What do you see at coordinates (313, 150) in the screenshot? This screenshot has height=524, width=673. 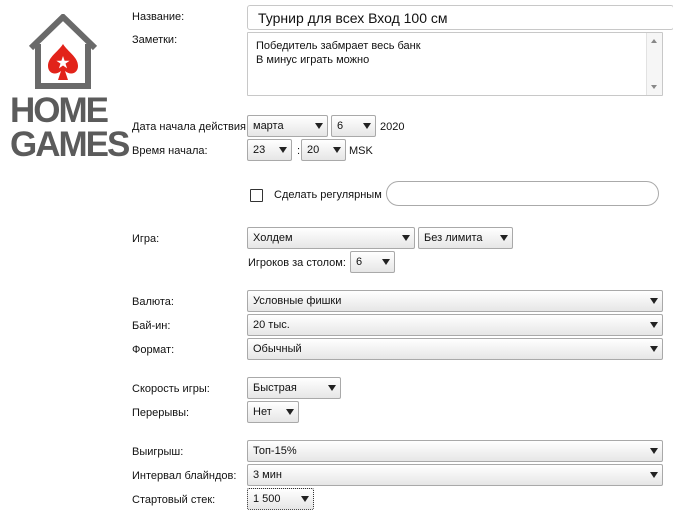 I see `minute-value: 20` at bounding box center [313, 150].